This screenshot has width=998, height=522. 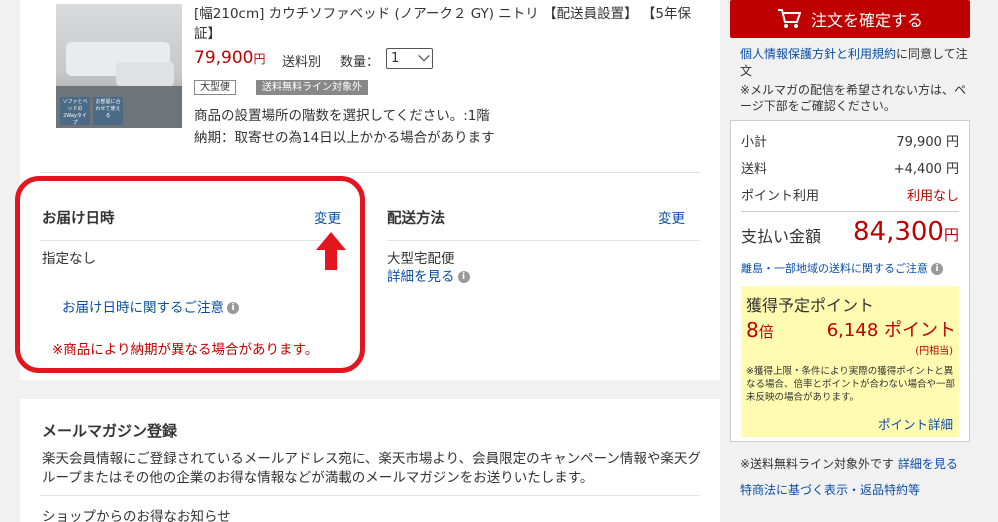 I want to click on quantity-select: 1, so click(x=409, y=58).